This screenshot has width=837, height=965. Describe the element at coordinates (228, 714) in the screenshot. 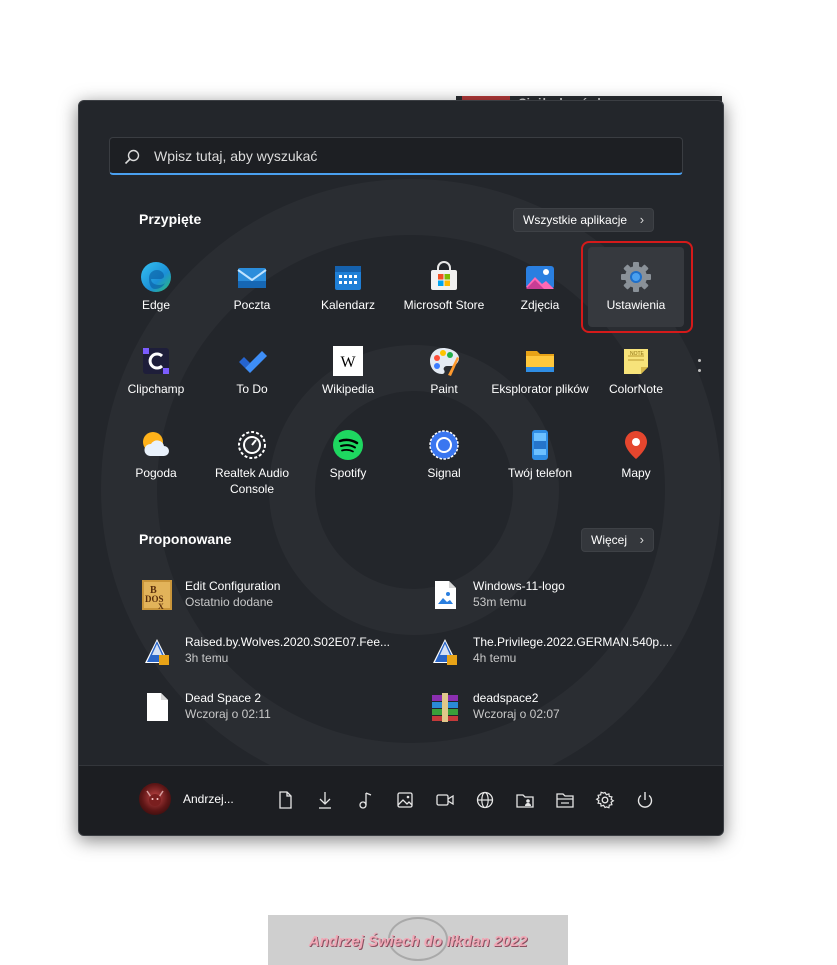

I see `recommended-item-time: Wczoraj o 02:11` at that location.